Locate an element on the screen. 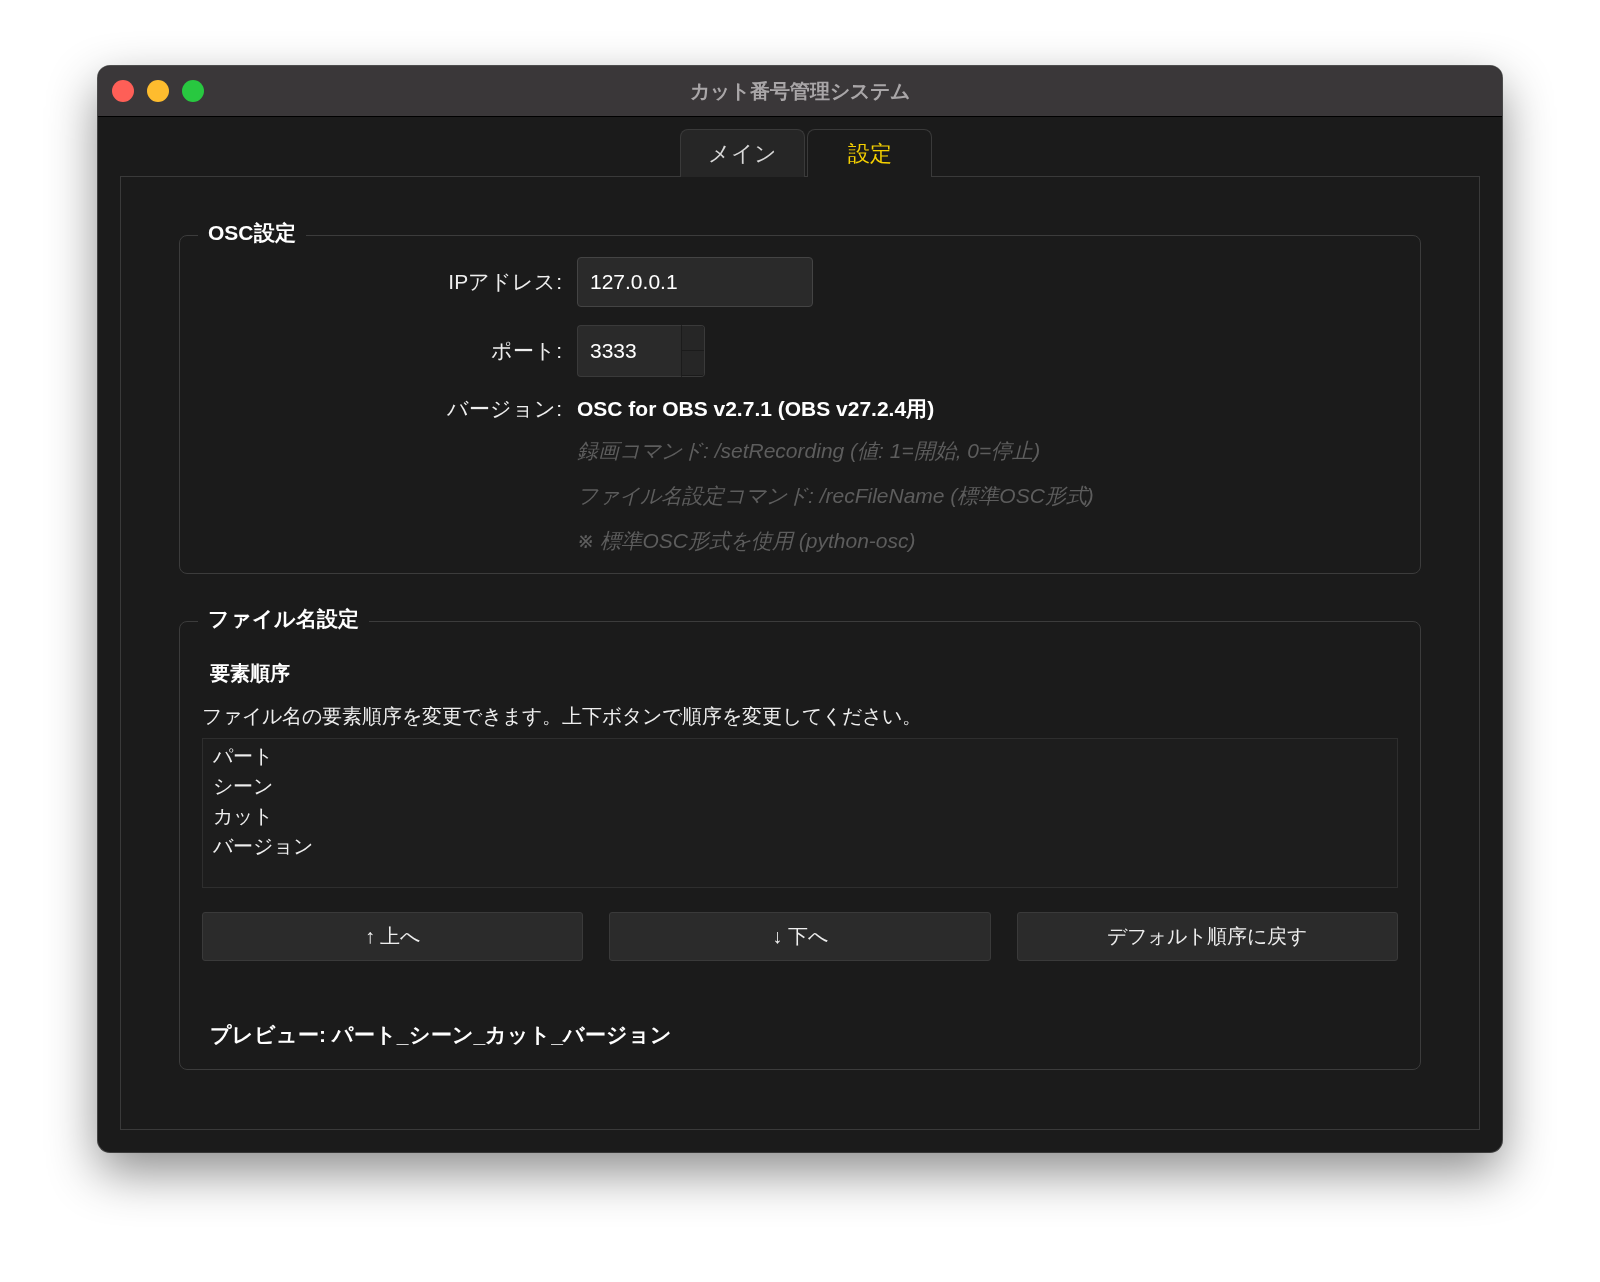  field-label: IPアドレス: is located at coordinates (505, 282).